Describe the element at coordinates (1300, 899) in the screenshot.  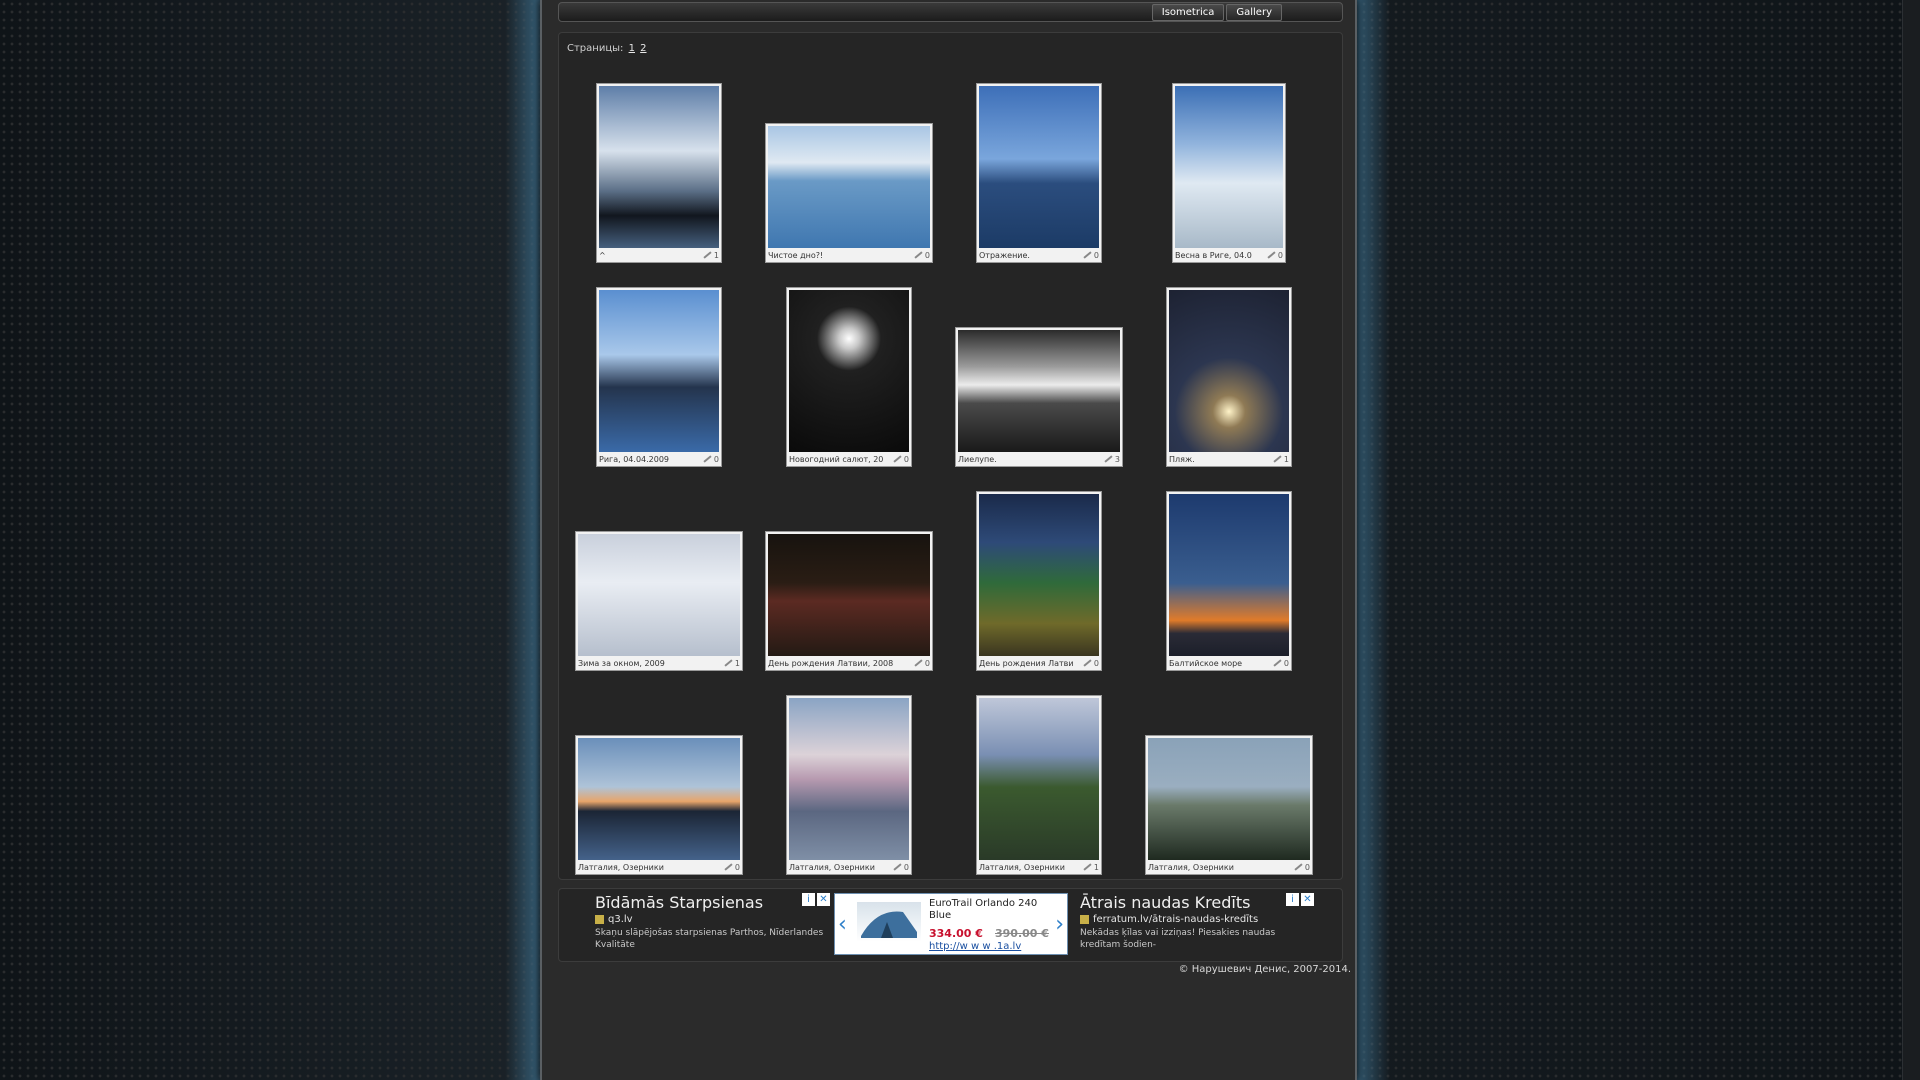
I see `ad-right-controls: i ✕` at that location.